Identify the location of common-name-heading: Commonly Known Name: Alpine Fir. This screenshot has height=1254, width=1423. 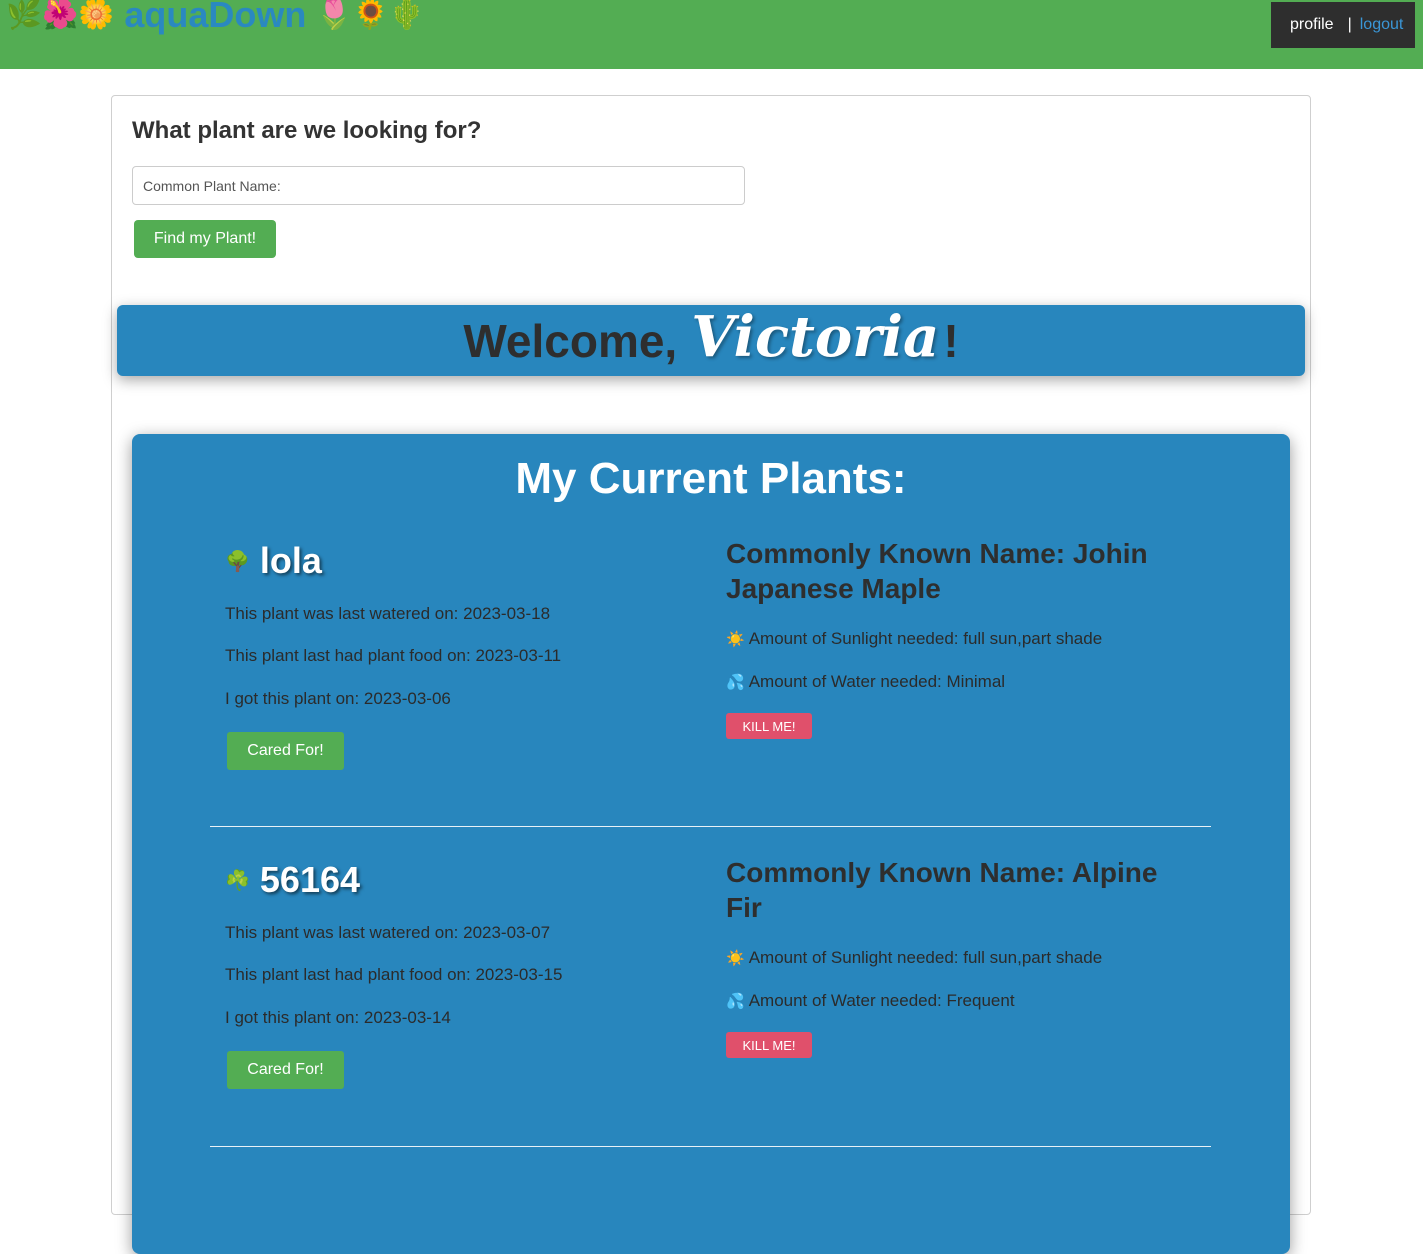
(942, 890).